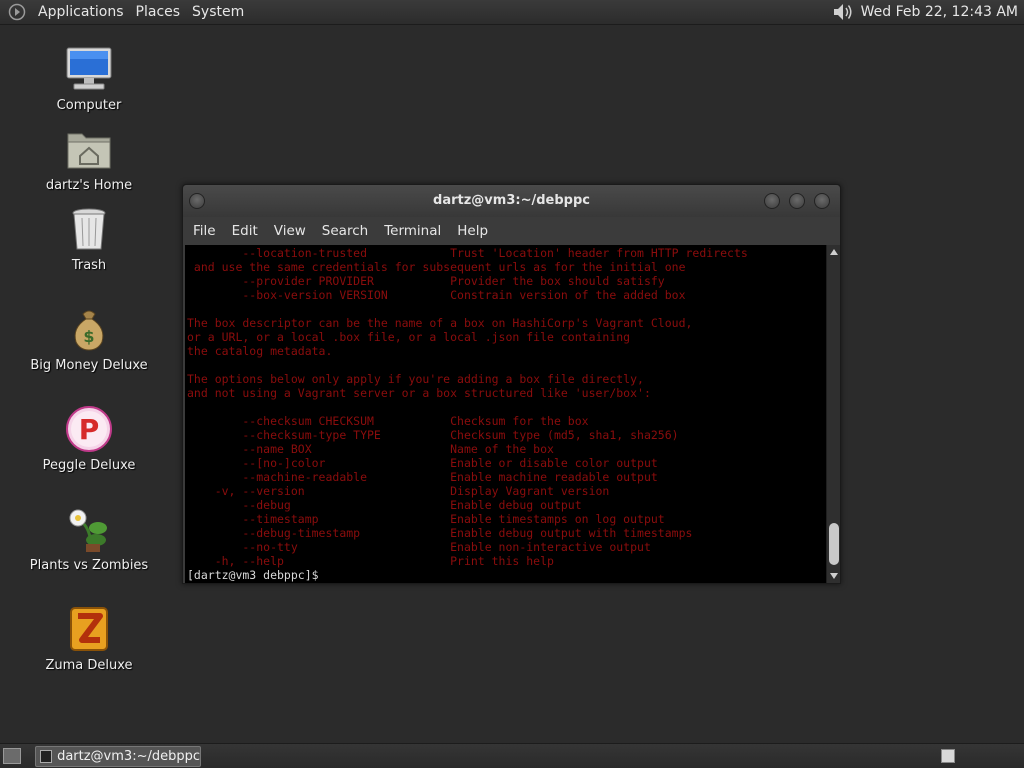 This screenshot has height=768, width=1024. Describe the element at coordinates (17, 12) in the screenshot. I see `gnome-foot-icon` at that location.